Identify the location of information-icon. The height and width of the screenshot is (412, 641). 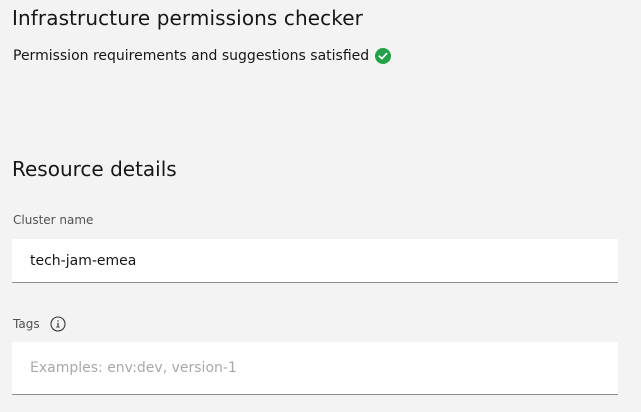
(58, 324).